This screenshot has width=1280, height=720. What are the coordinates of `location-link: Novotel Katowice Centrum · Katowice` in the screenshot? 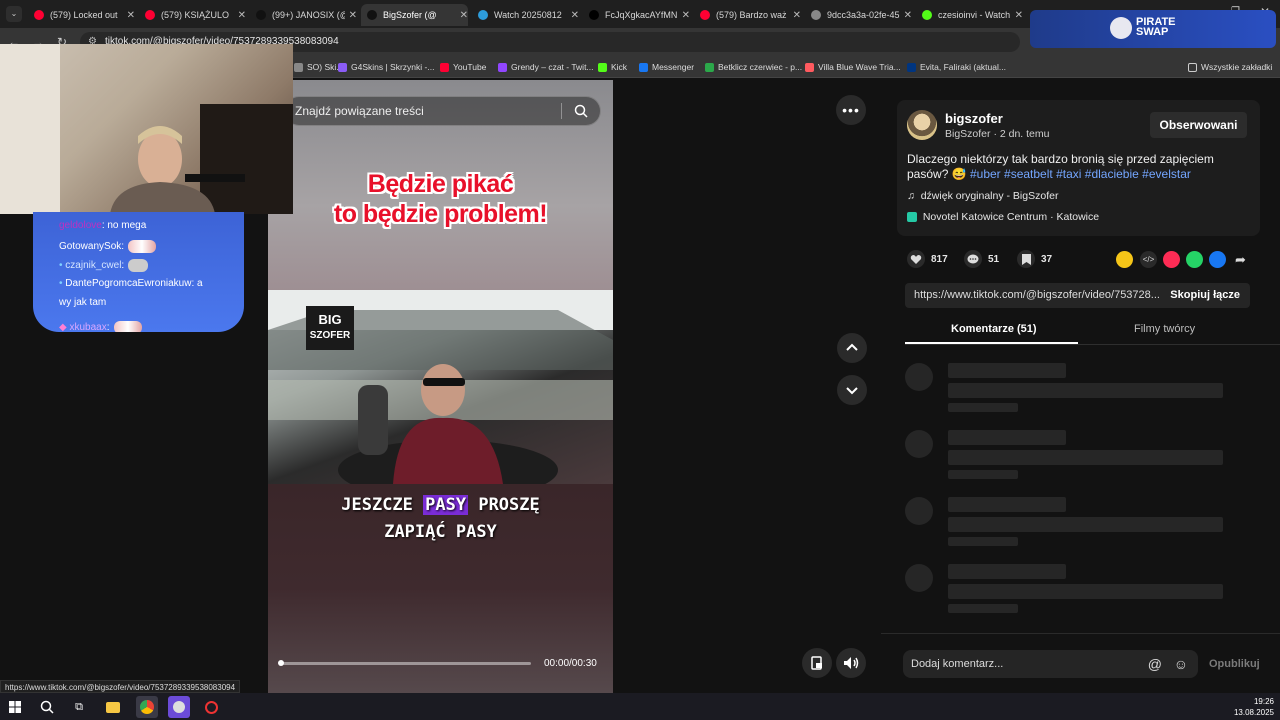 It's located at (1003, 217).